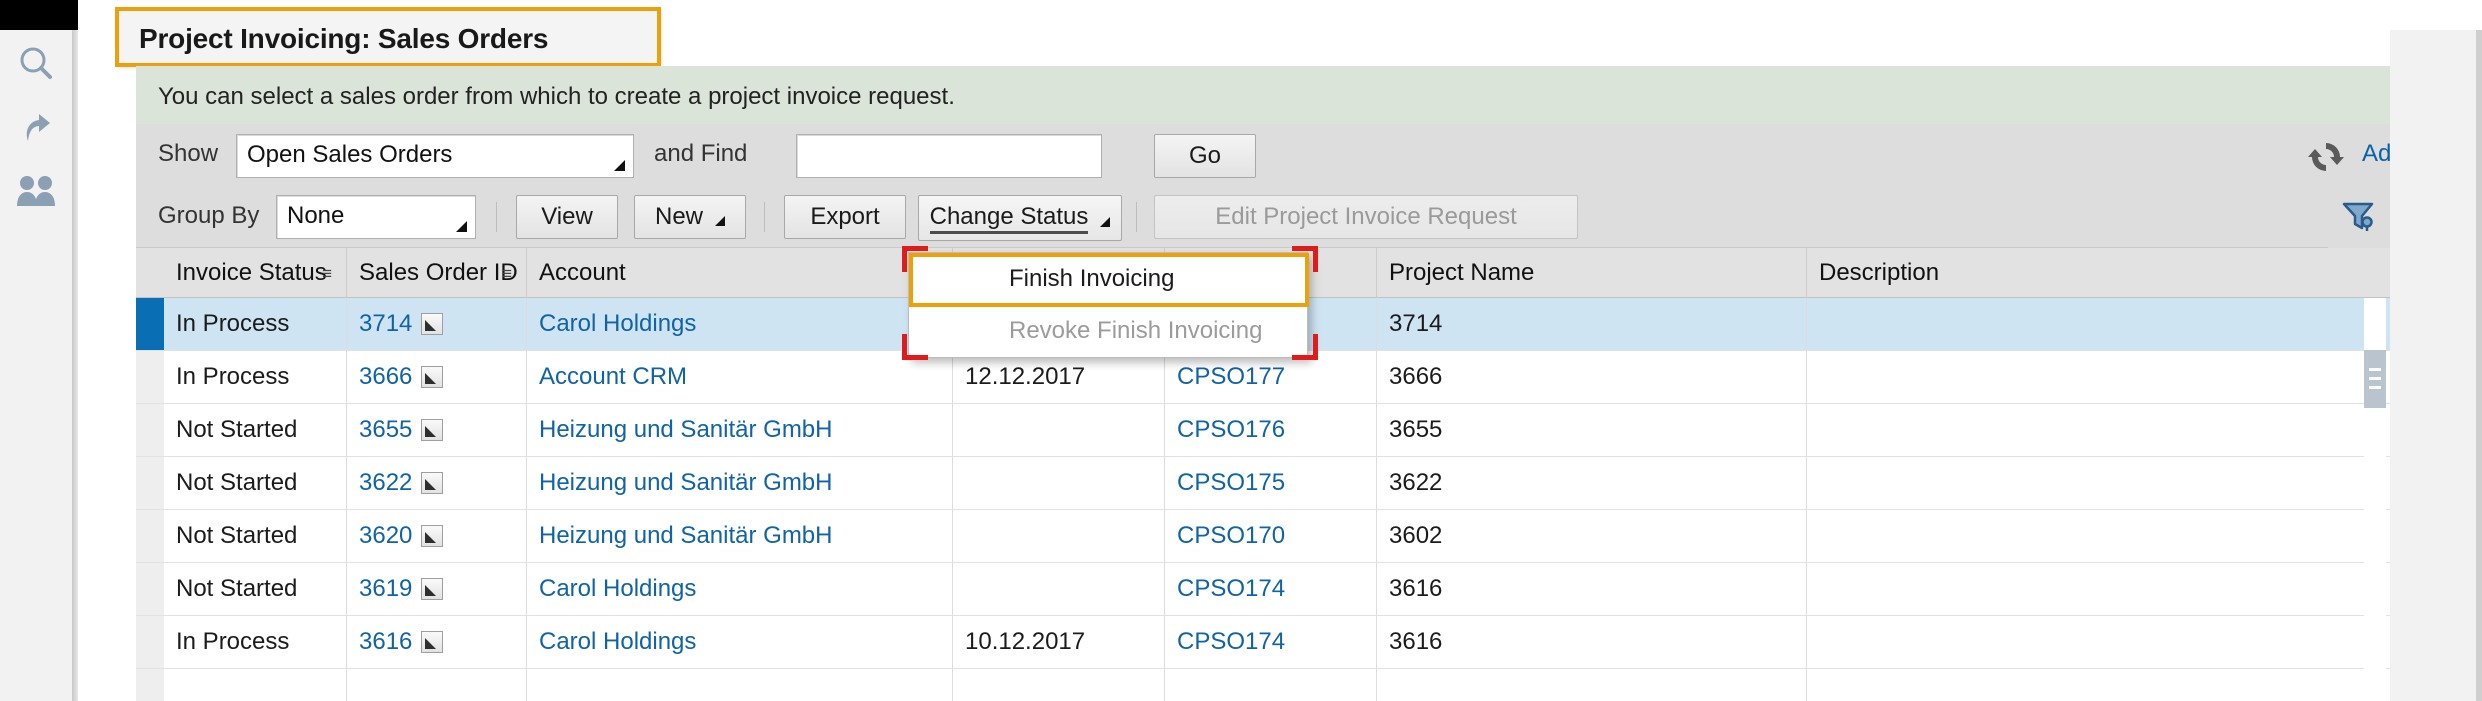 This screenshot has height=701, width=2482. I want to click on table-row: Not Started 3619 Carol Holdings CPSO174 3616, so click(1263, 589).